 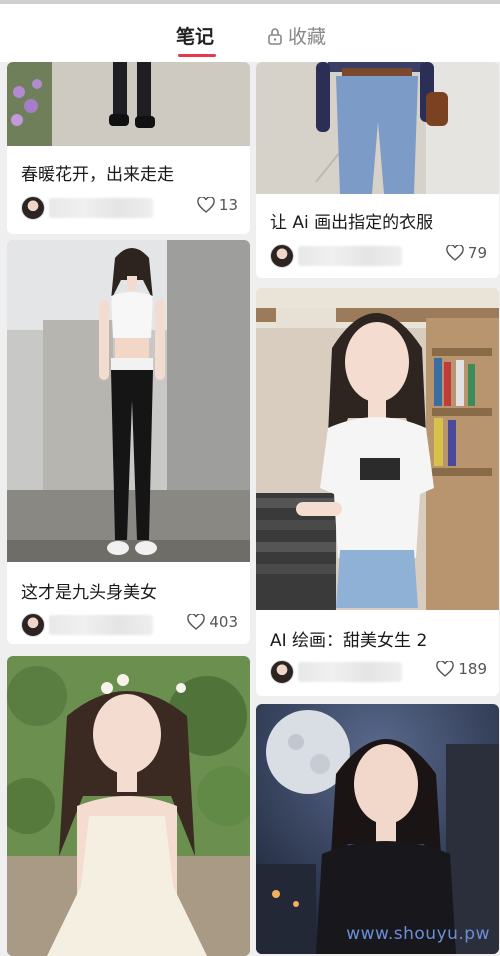 I want to click on tab-notes-label: 笔记, so click(x=195, y=37).